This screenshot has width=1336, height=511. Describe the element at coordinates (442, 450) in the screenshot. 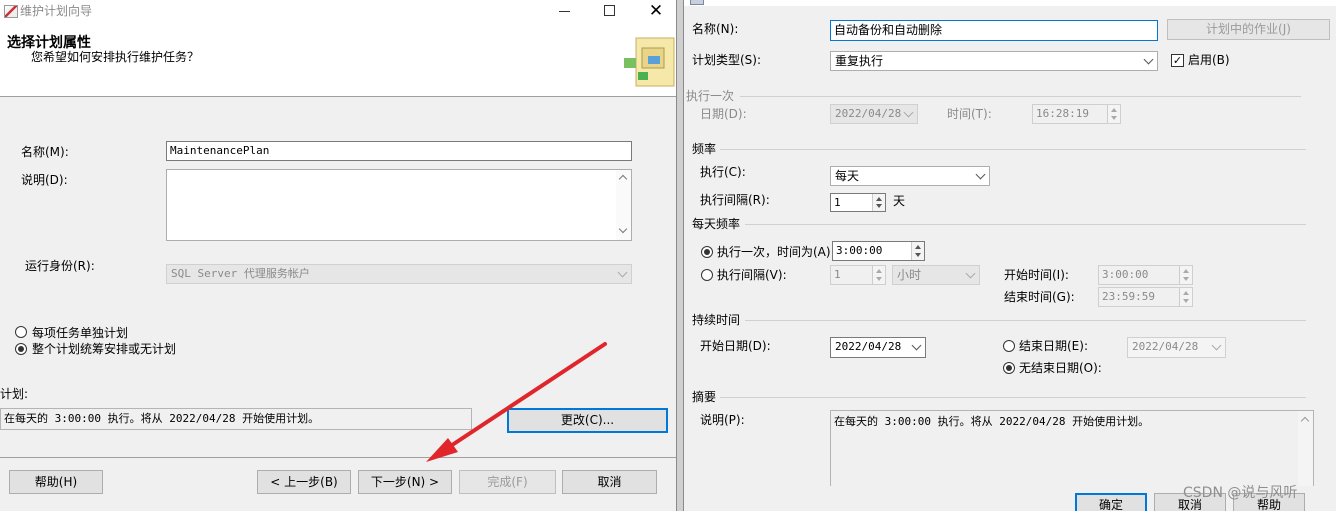

I see `arrow-head-icon` at that location.